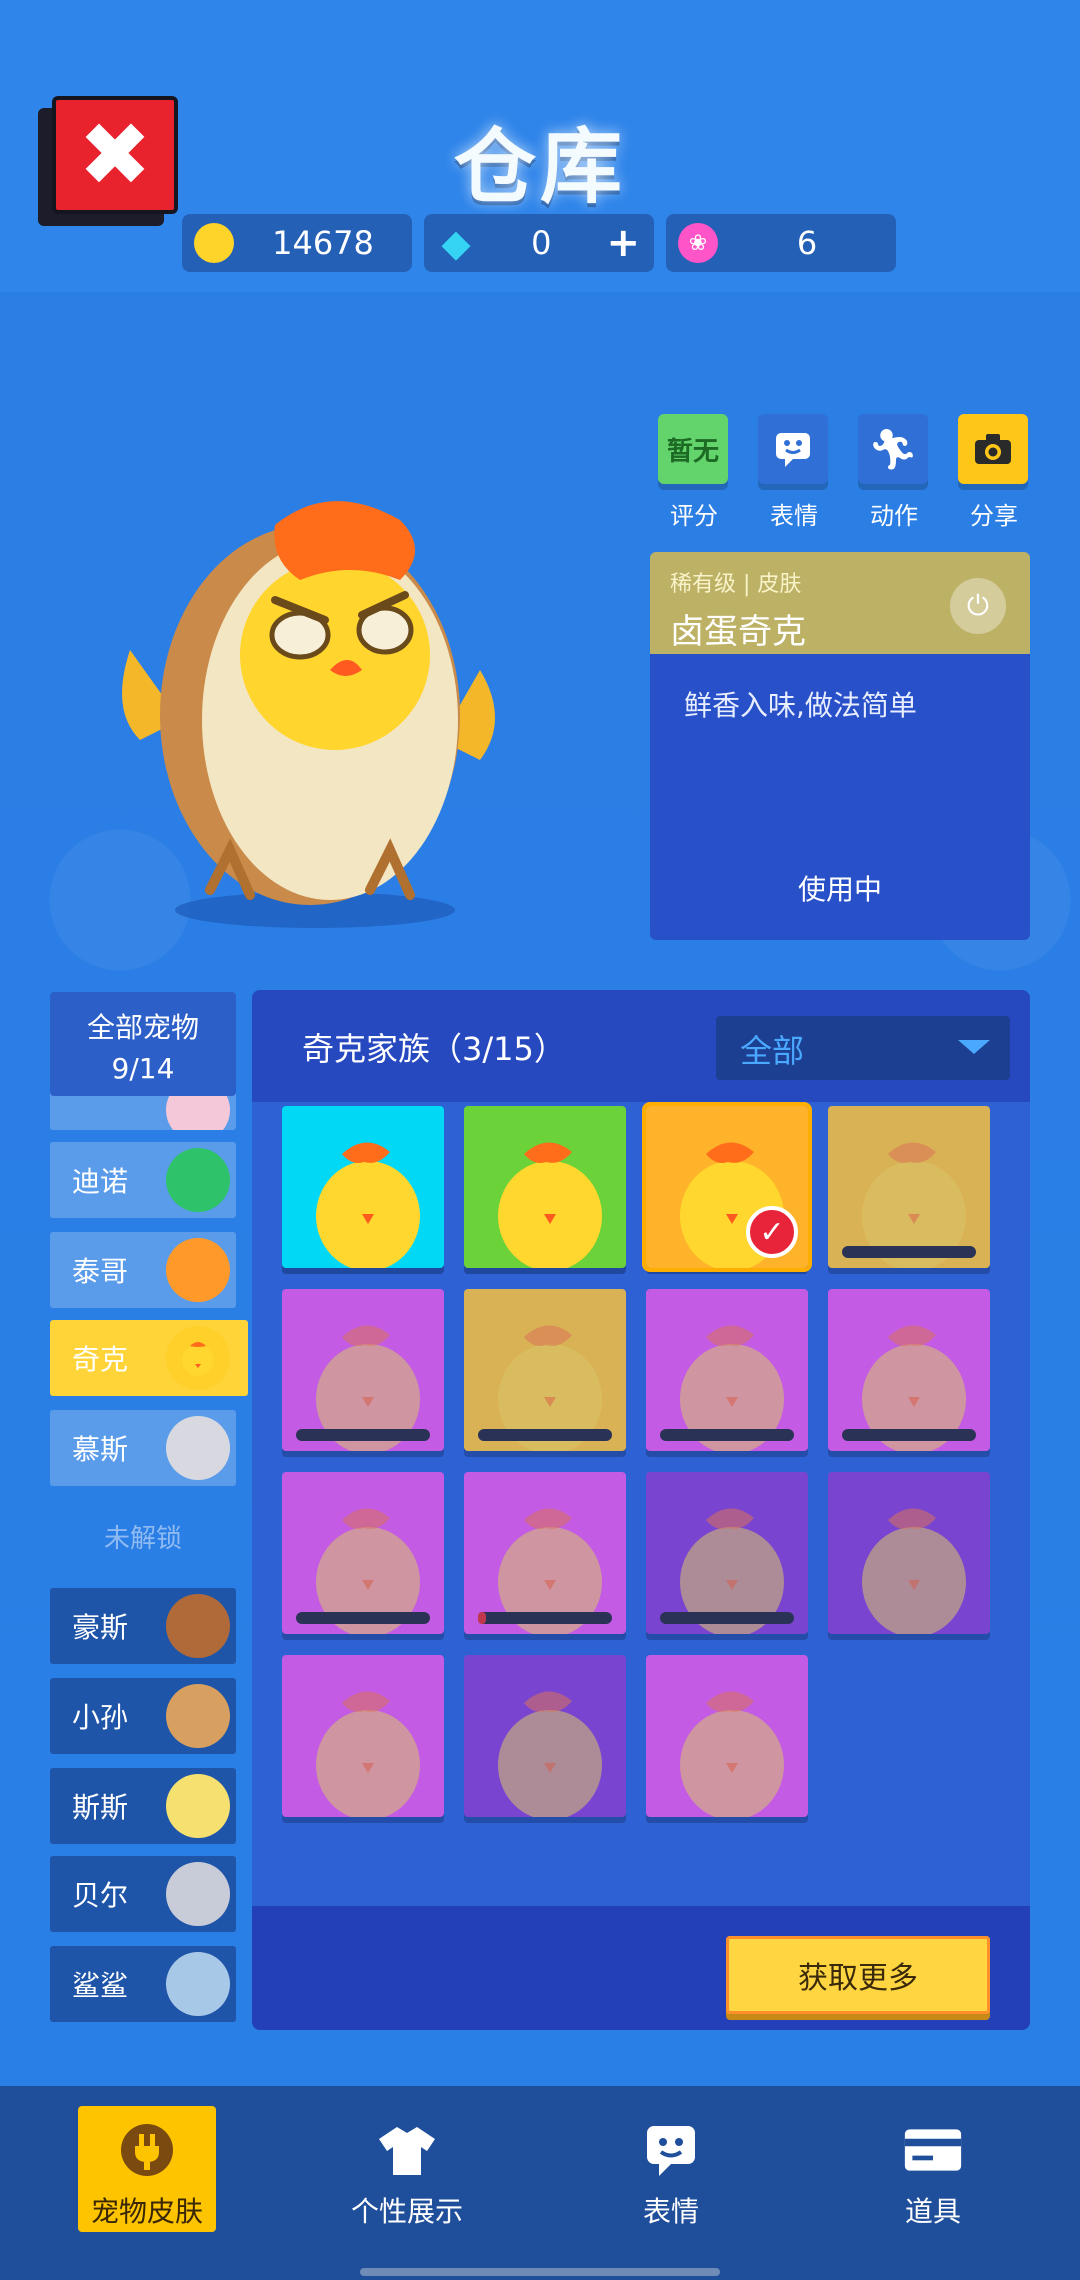  What do you see at coordinates (323, 243) in the screenshot?
I see `coin-value: 14678` at bounding box center [323, 243].